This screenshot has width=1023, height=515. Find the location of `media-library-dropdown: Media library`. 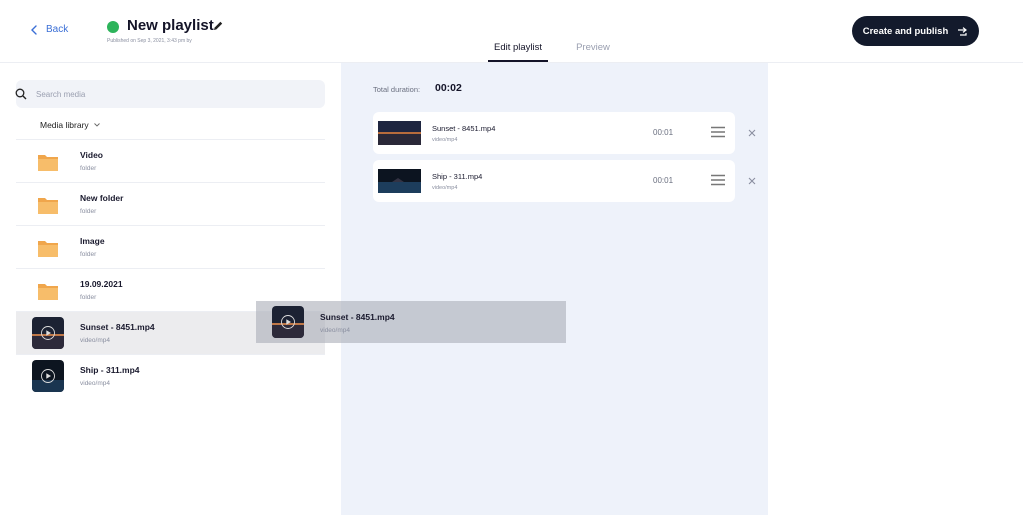

media-library-dropdown: Media library is located at coordinates (70, 125).